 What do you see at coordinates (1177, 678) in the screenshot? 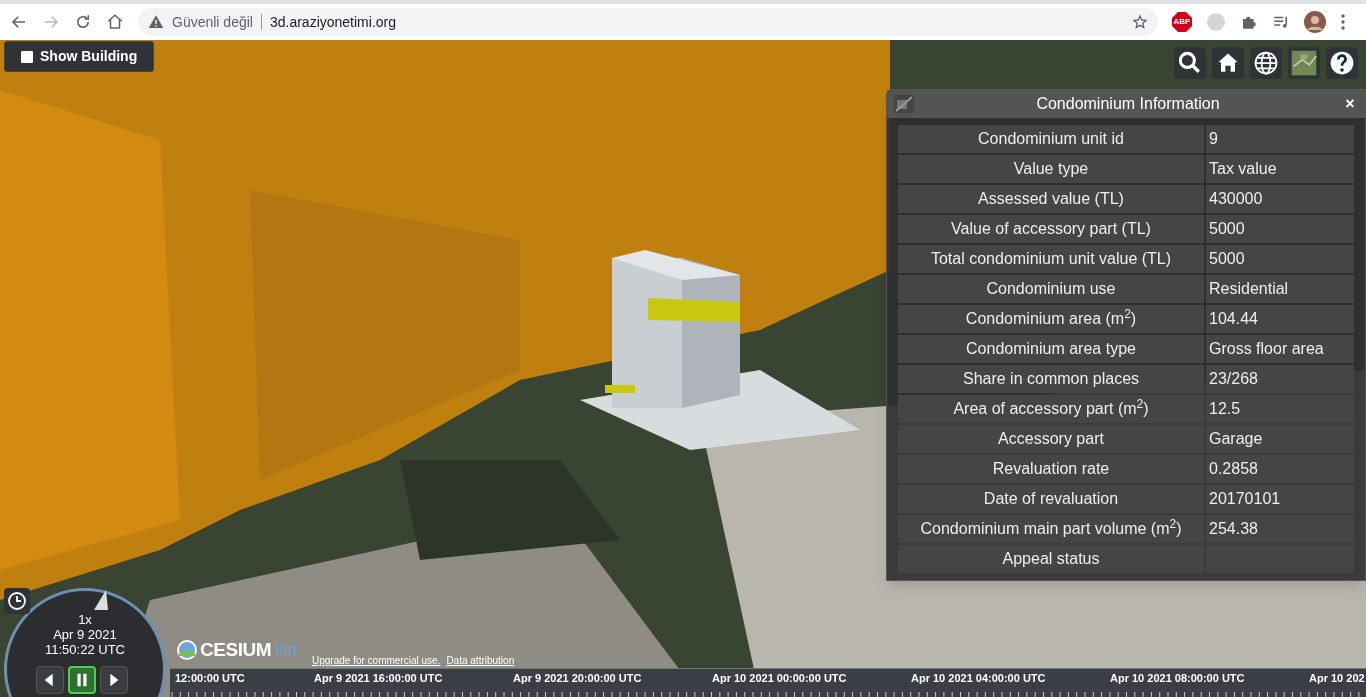
I see `timeline-label: Apr 10 2021 08:00:00 UTC` at bounding box center [1177, 678].